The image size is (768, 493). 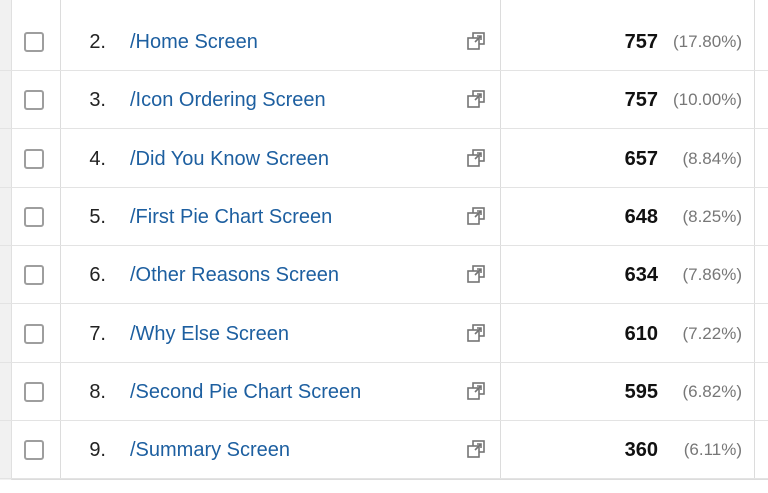 I want to click on row-index: 3., so click(x=97, y=100).